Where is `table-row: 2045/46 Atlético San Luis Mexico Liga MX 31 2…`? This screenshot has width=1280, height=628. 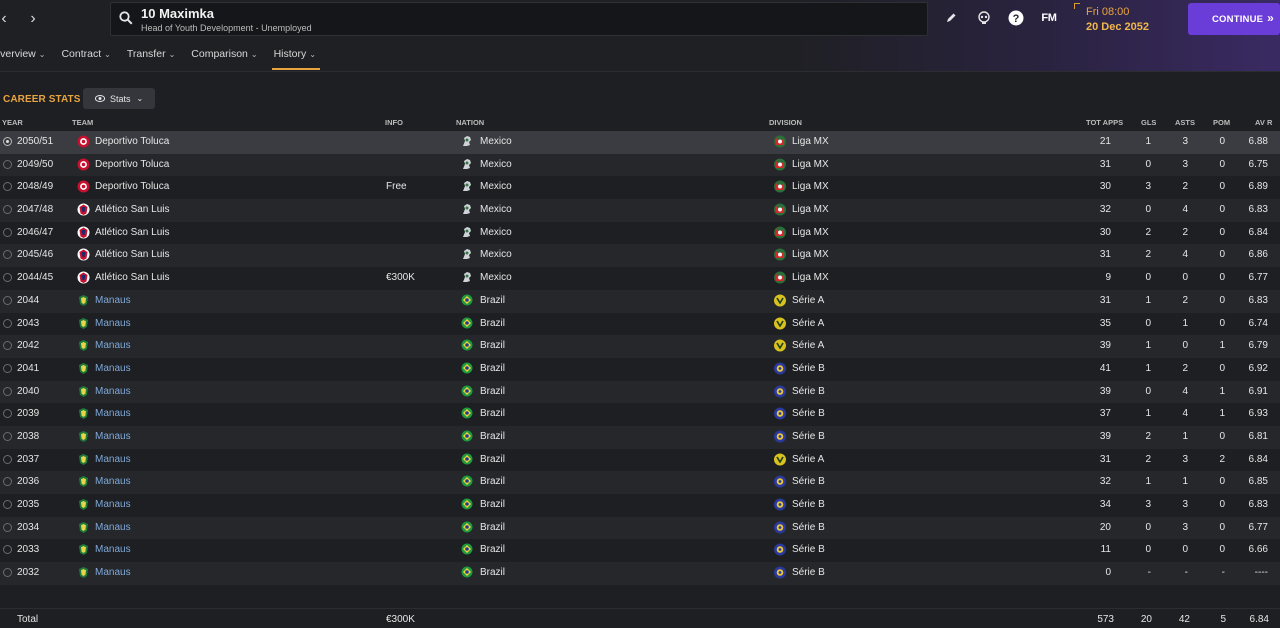
table-row: 2045/46 Atlético San Luis Mexico Liga MX 31 2… is located at coordinates (640, 256).